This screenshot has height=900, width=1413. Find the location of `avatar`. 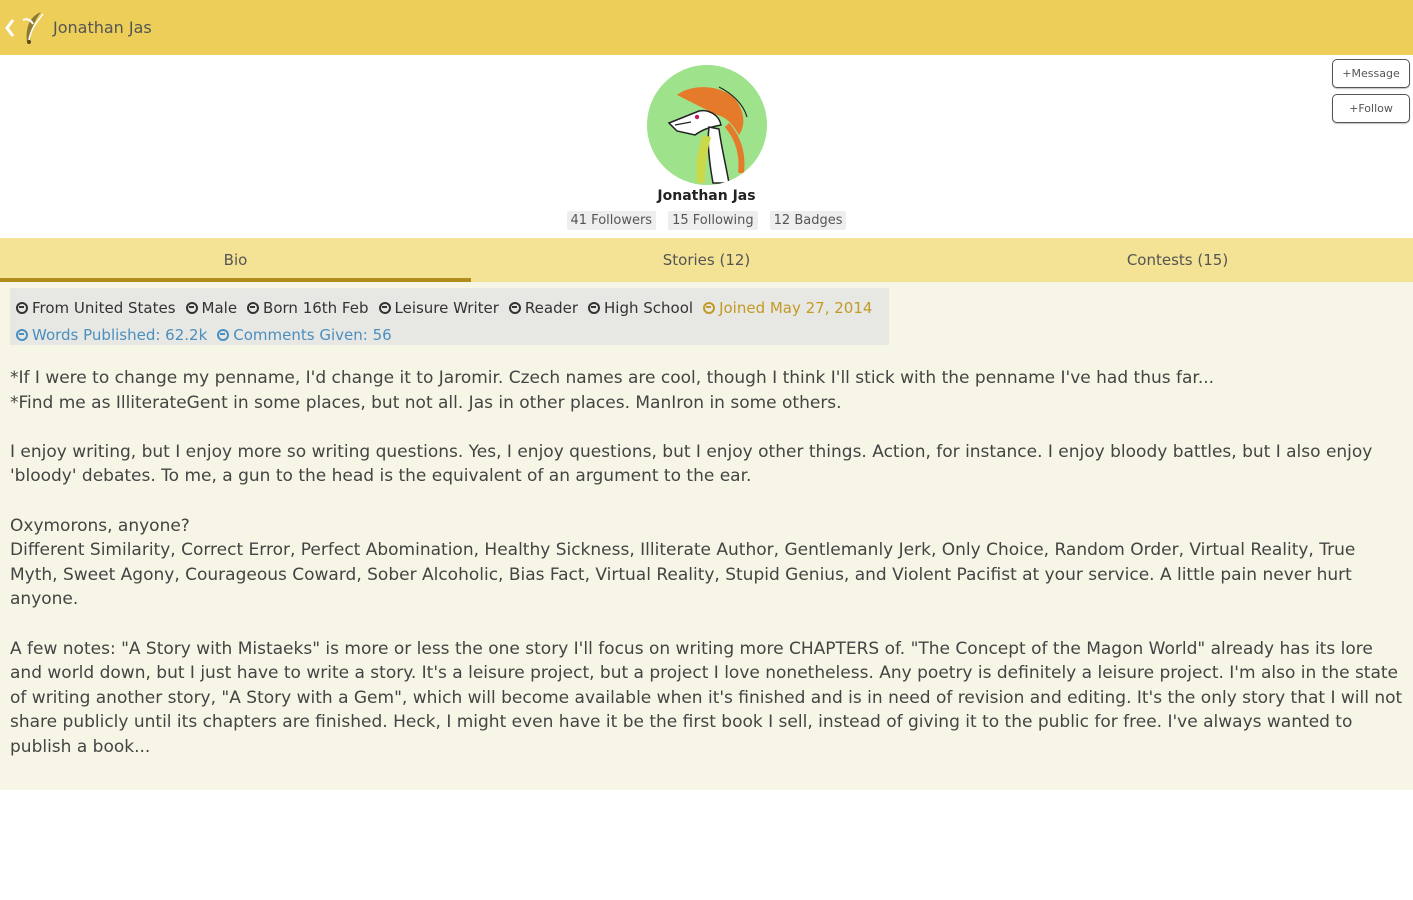

avatar is located at coordinates (707, 125).